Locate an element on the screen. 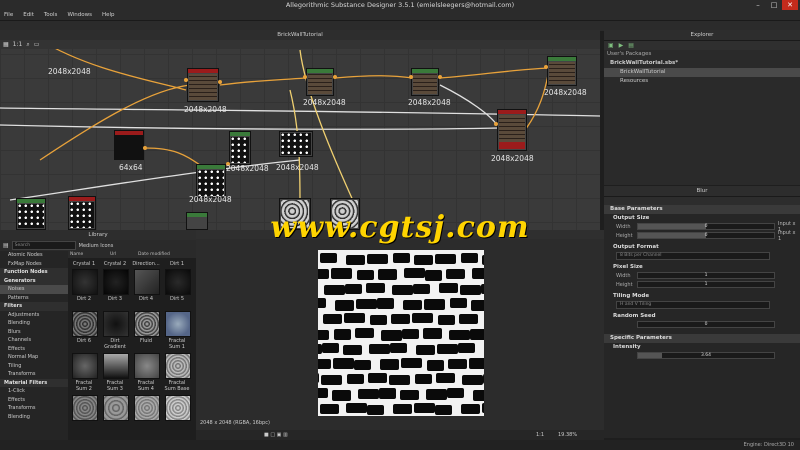 Image resolution: width=800 pixels, height=450 pixels. library-category-5: Patterns is located at coordinates (34, 298).